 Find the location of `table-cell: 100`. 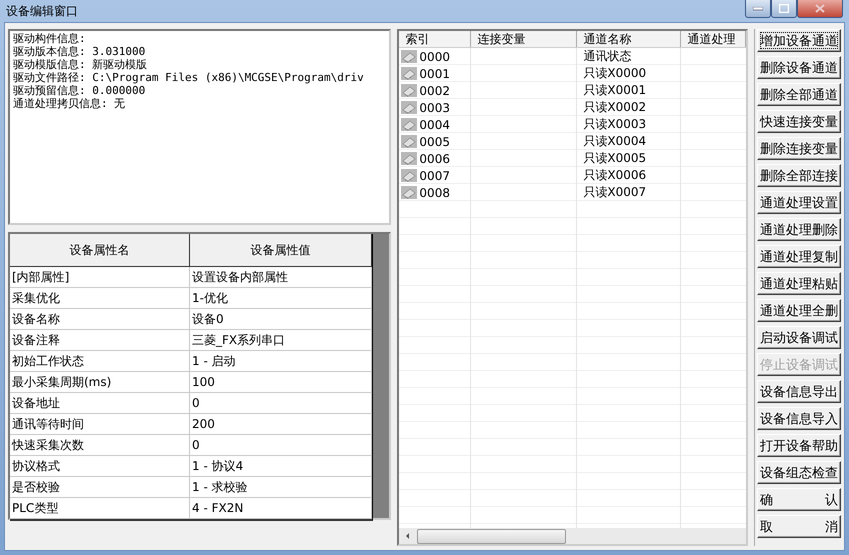

table-cell: 100 is located at coordinates (281, 382).